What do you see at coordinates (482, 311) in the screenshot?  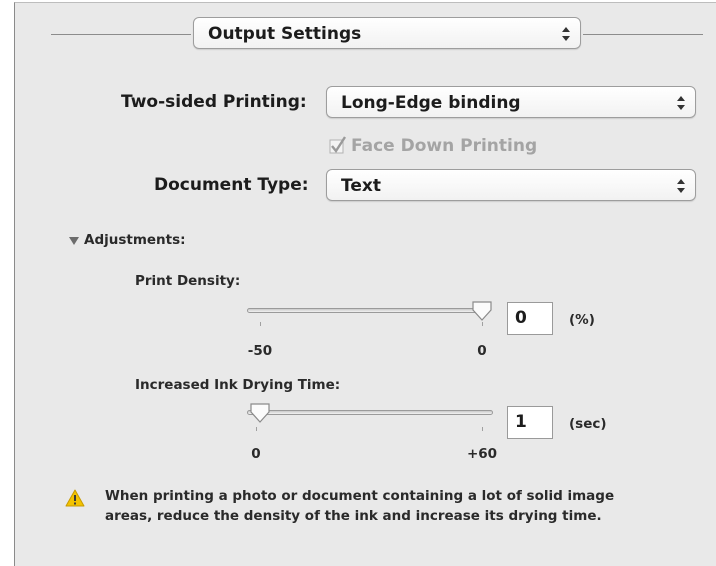 I see `print-density-slider-knob` at bounding box center [482, 311].